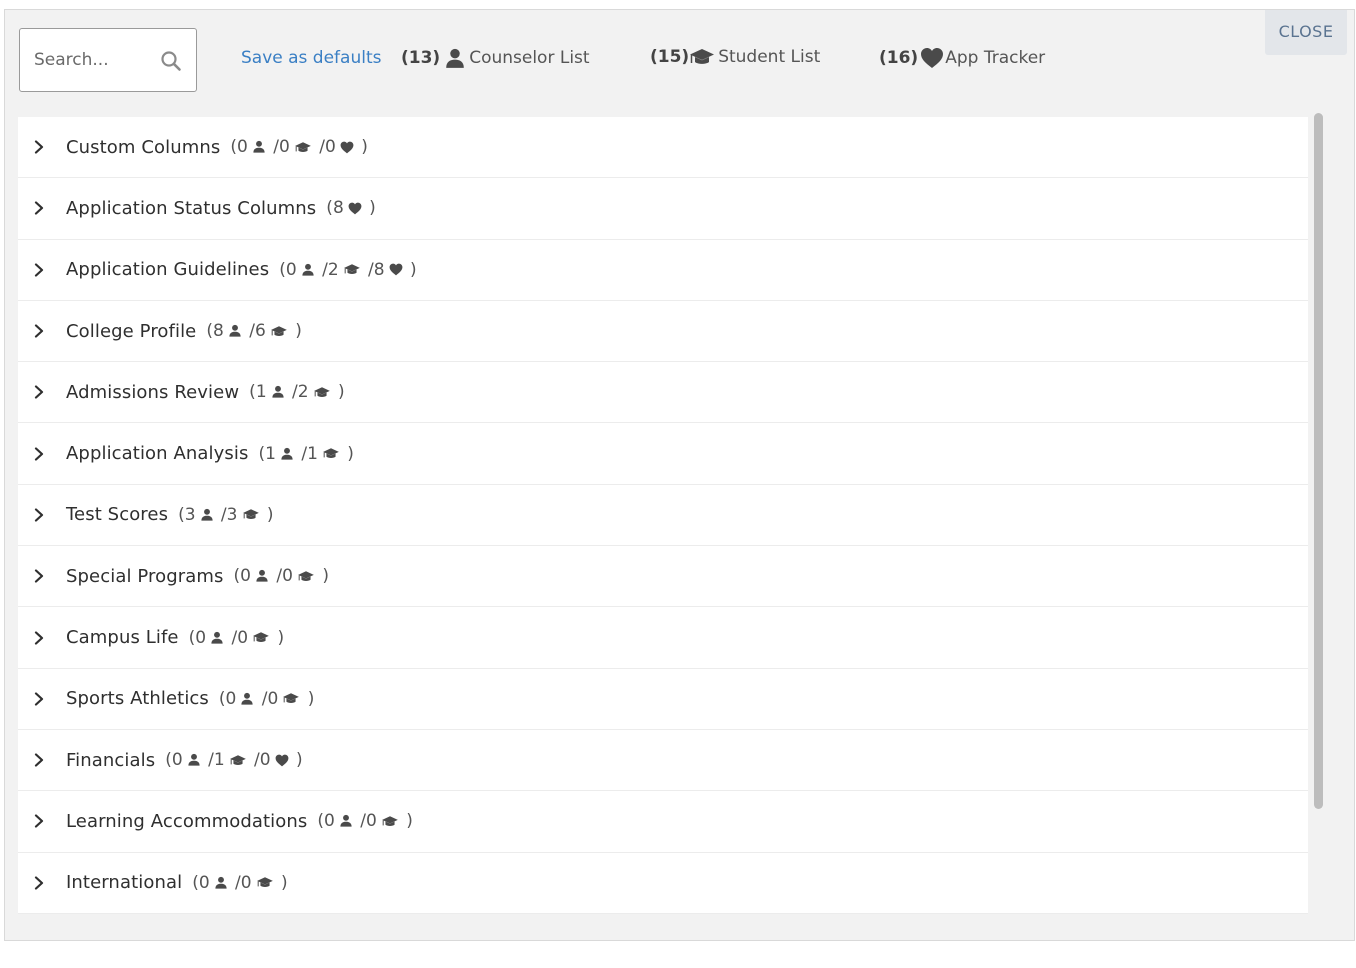 This screenshot has width=1356, height=968. I want to click on section-counts: (1 /2 ), so click(296, 392).